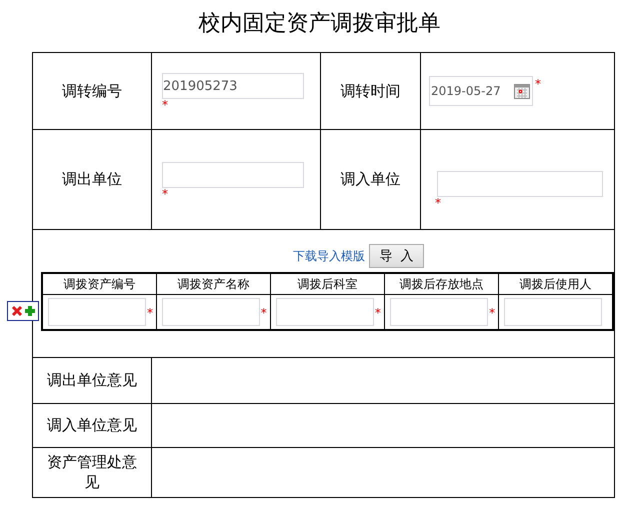 The width and height of the screenshot is (639, 516). What do you see at coordinates (92, 380) in the screenshot?
I see `opinion-label: 调出单位意见` at bounding box center [92, 380].